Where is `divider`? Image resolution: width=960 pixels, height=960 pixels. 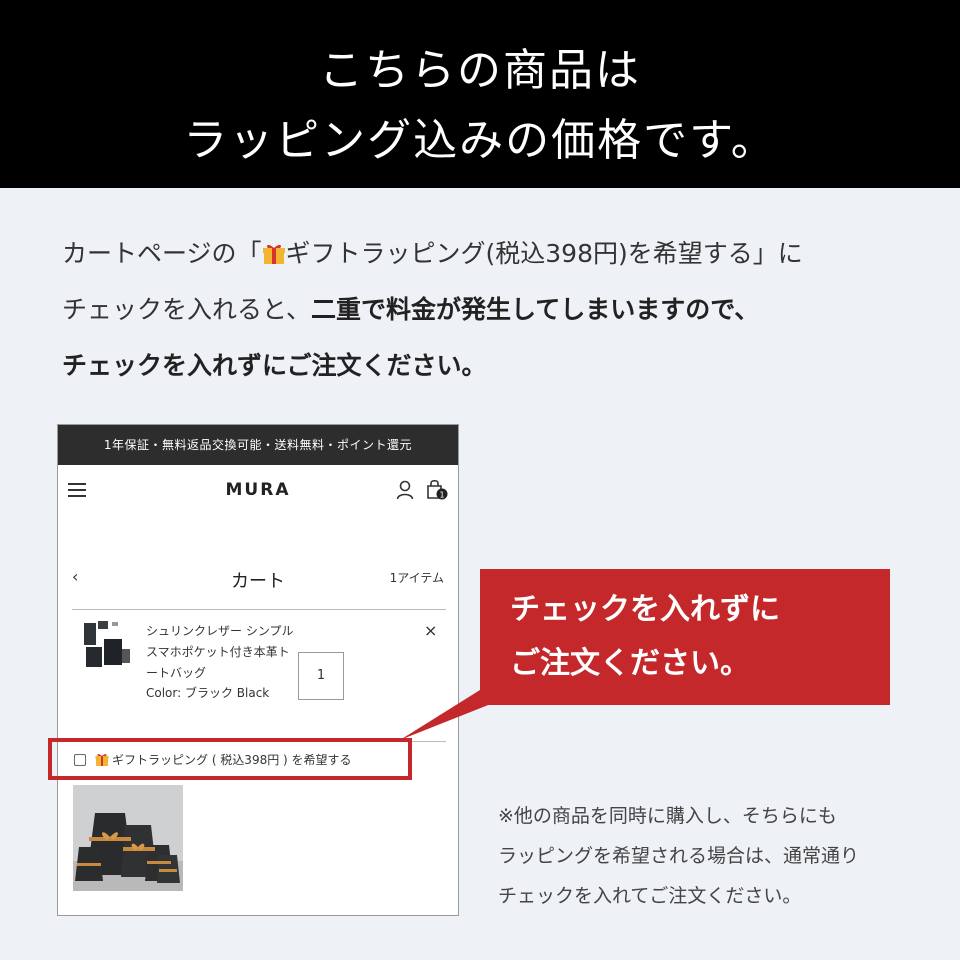 divider is located at coordinates (259, 609).